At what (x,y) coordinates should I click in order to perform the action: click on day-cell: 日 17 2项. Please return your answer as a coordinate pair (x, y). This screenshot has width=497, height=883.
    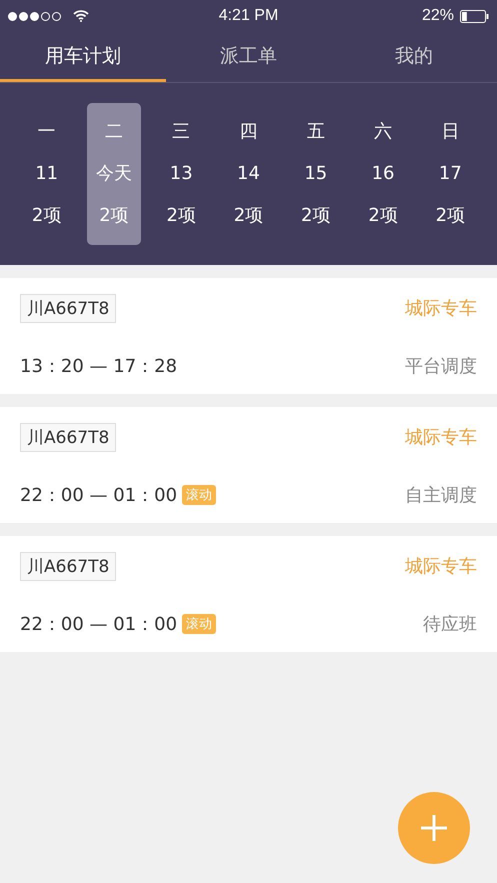
    Looking at the image, I should click on (450, 174).